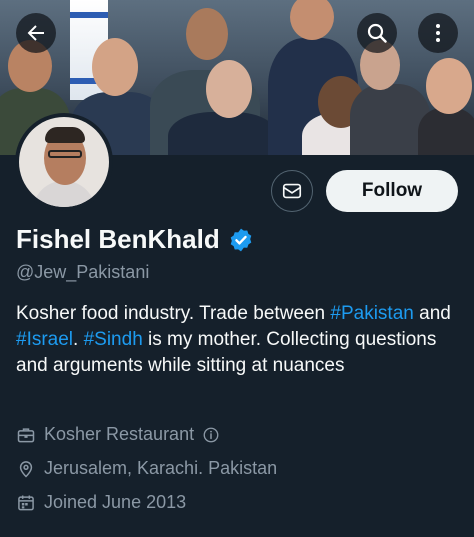 This screenshot has width=474, height=537. I want to click on back-button, so click(36, 33).